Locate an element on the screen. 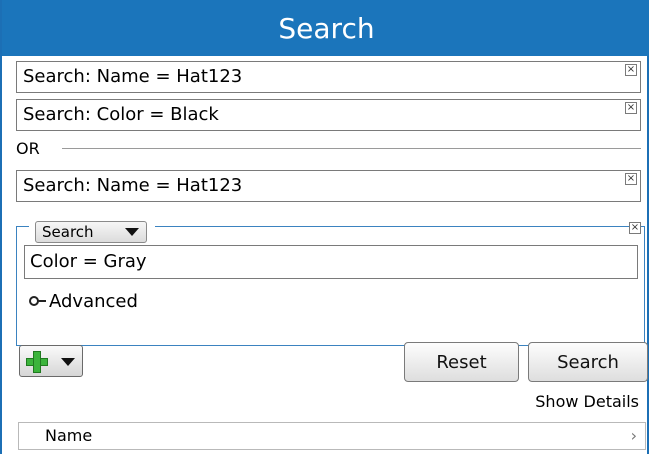 The image size is (649, 454). criteria-input: Color = Gray is located at coordinates (331, 262).